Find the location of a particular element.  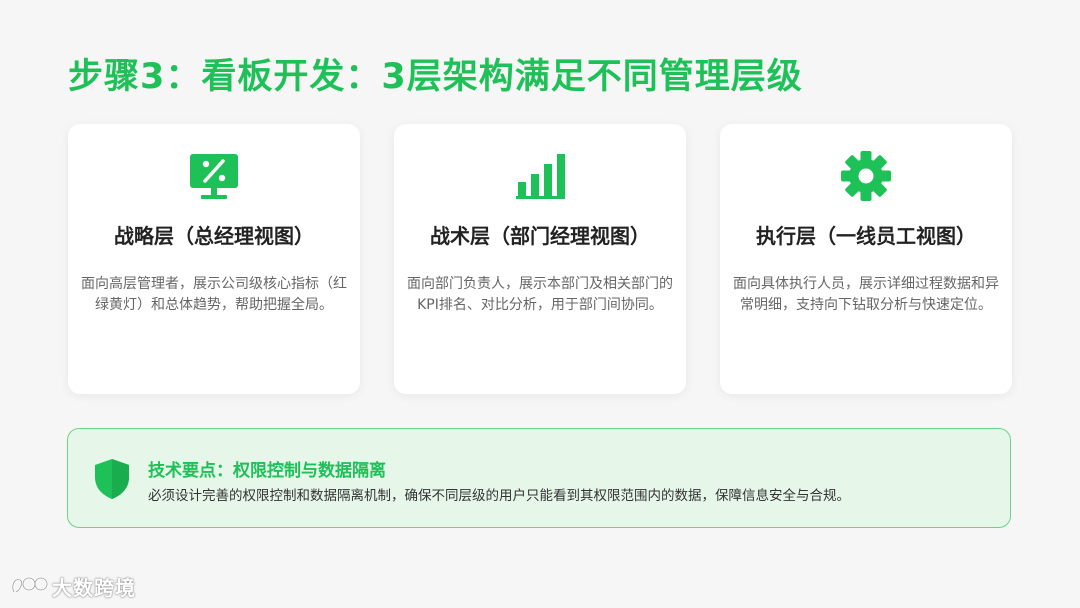

card-heading: 战术层（部门经理视图） is located at coordinates (540, 236).